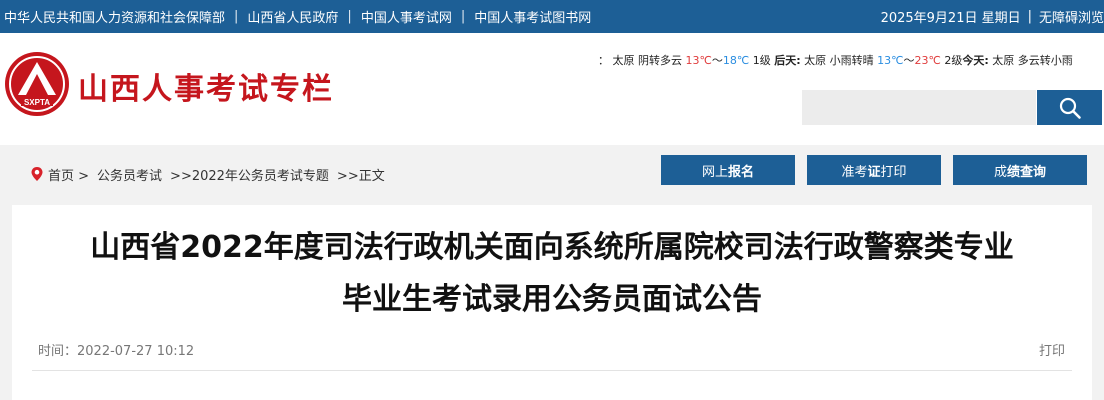 Image resolution: width=1104 pixels, height=400 pixels. Describe the element at coordinates (249, 174) in the screenshot. I see `breadcrumb-topic: >>2022年公务员考试专题` at that location.